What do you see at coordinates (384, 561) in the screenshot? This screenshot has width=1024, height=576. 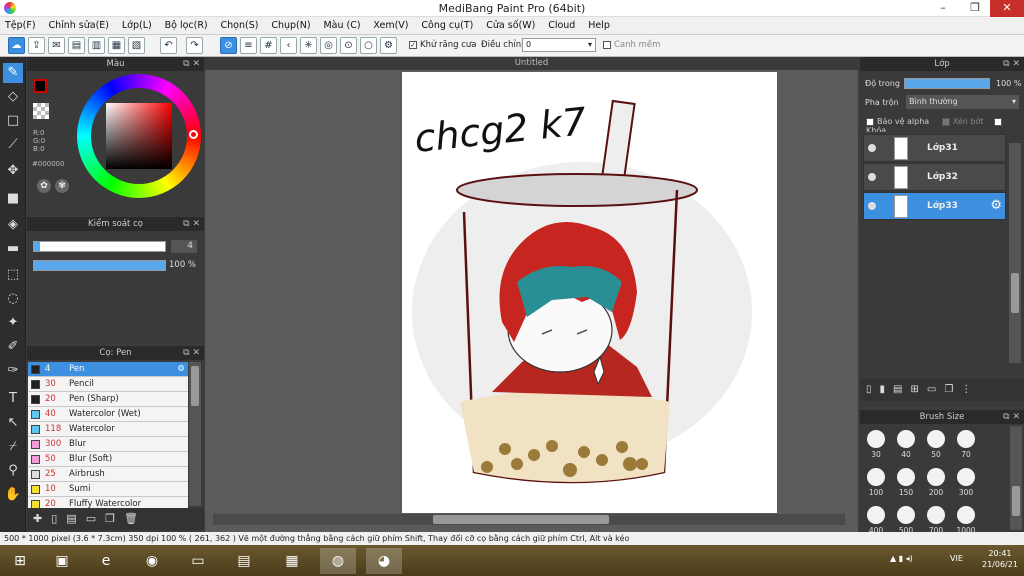 I see `medibang-icon: ◕` at bounding box center [384, 561].